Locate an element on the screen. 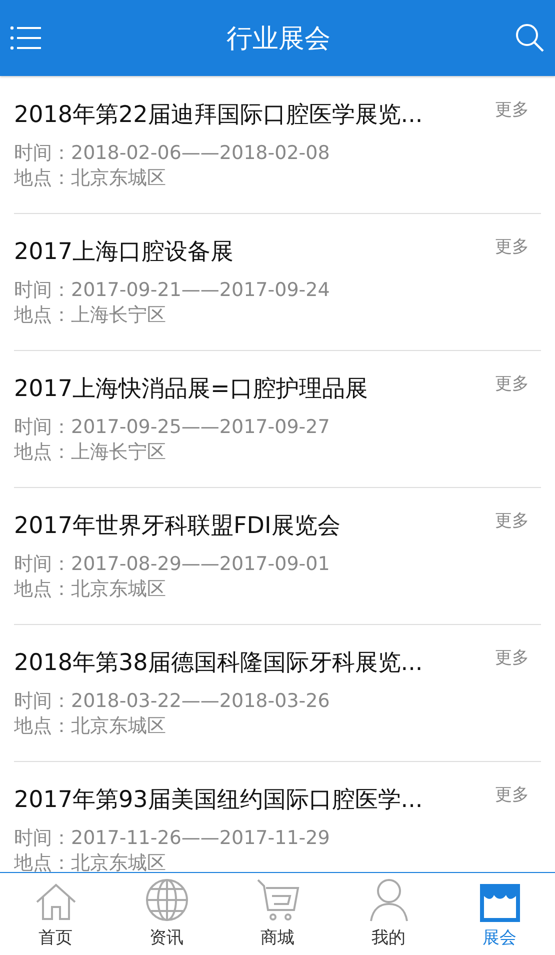 The height and width of the screenshot is (955, 555). menu-icon is located at coordinates (26, 38).